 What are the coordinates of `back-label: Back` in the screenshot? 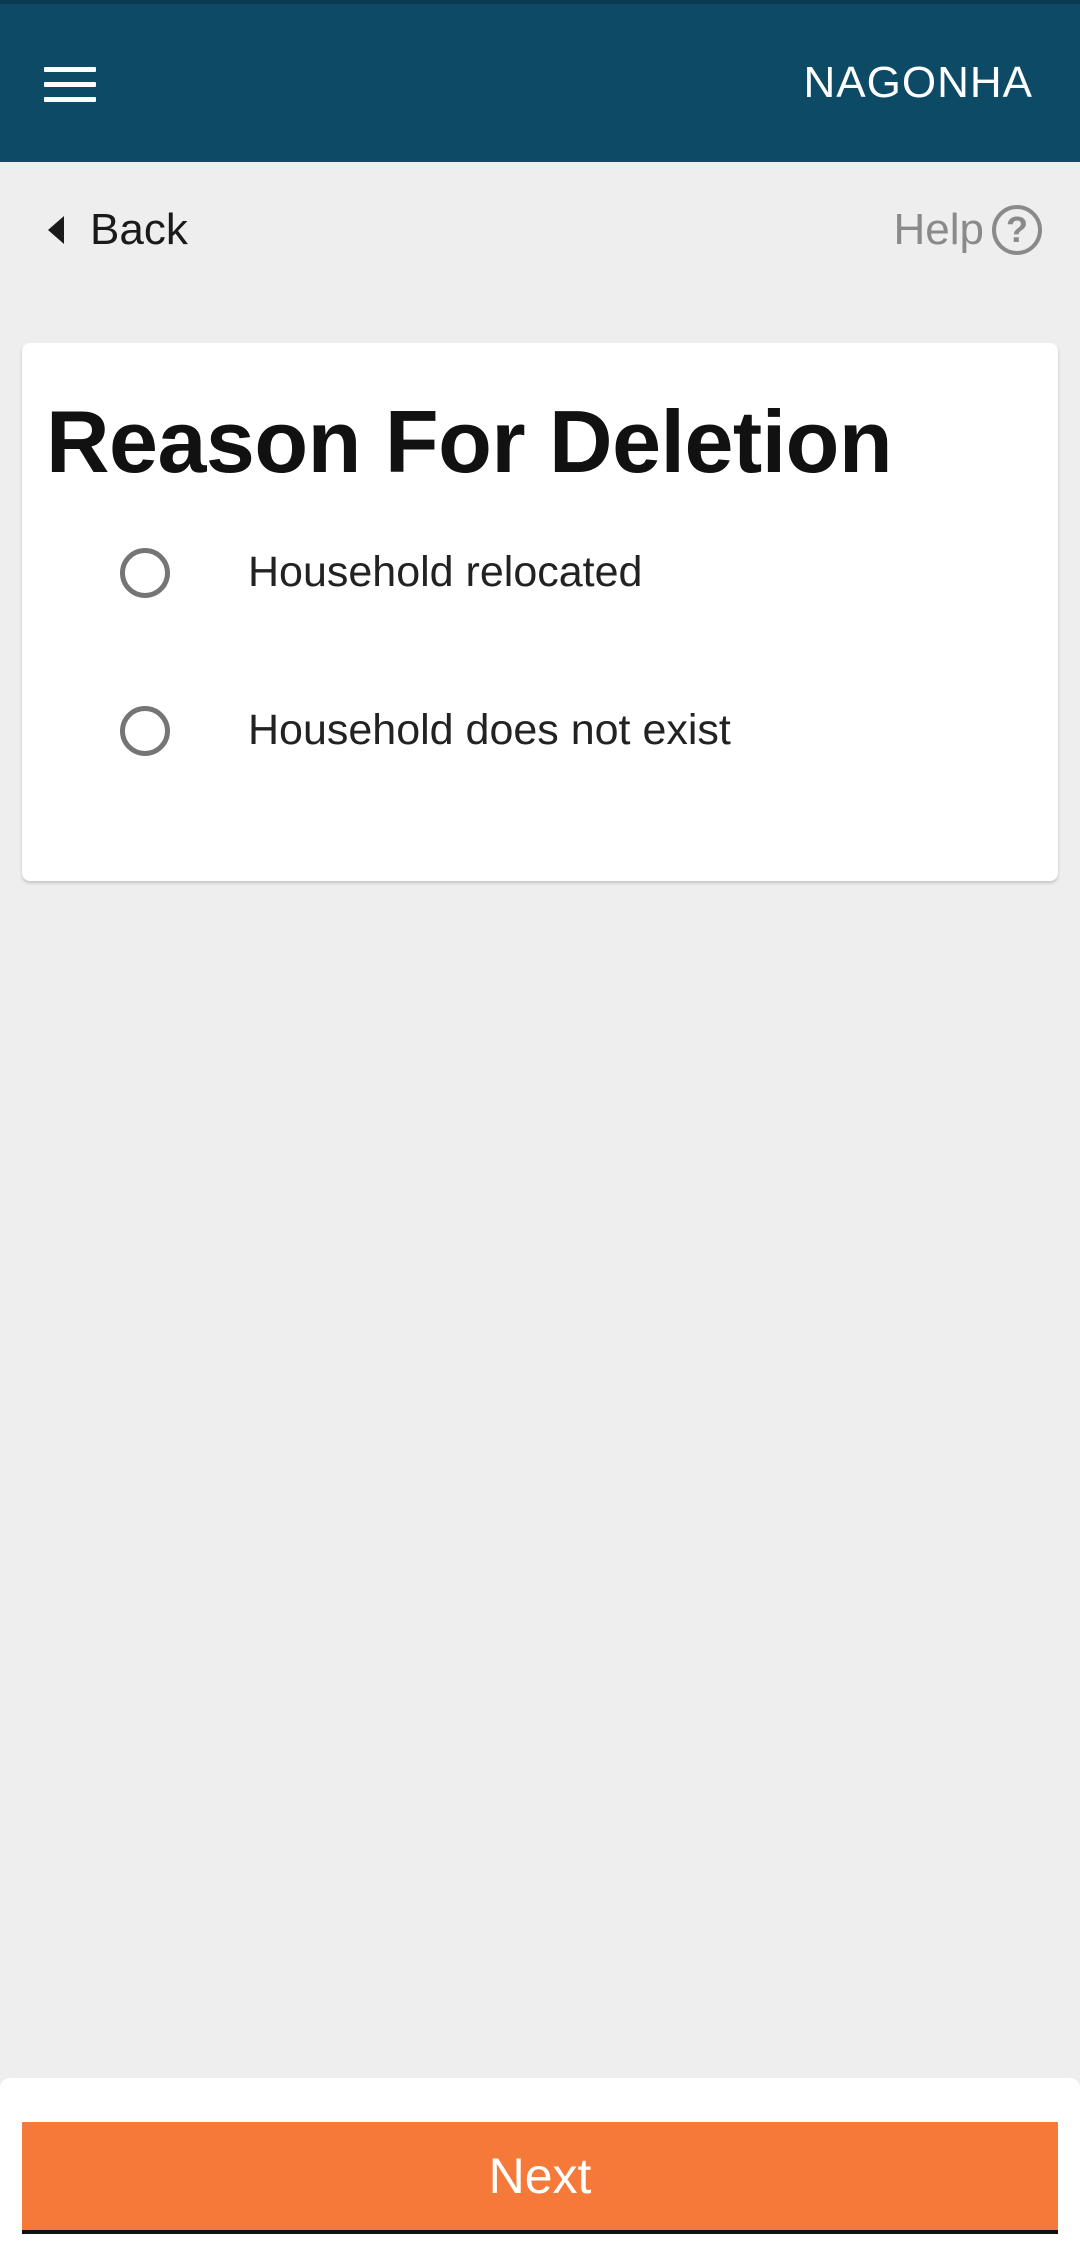 It's located at (139, 229).